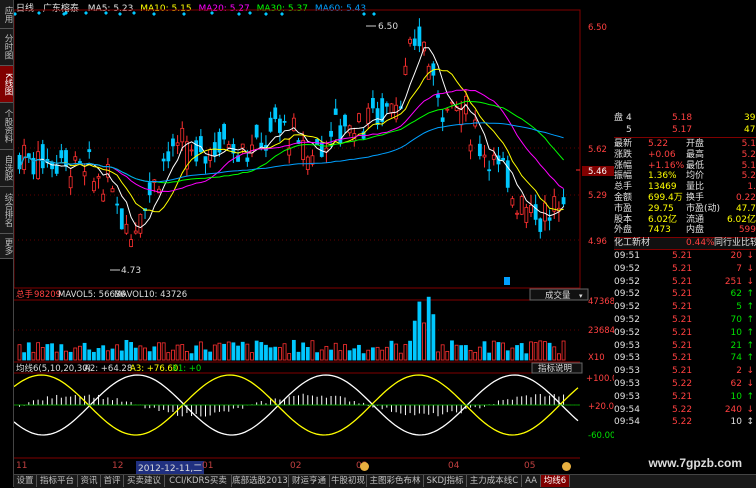 The image size is (756, 488). I want to click on bottom-tab: 指标平台, so click(57, 481).